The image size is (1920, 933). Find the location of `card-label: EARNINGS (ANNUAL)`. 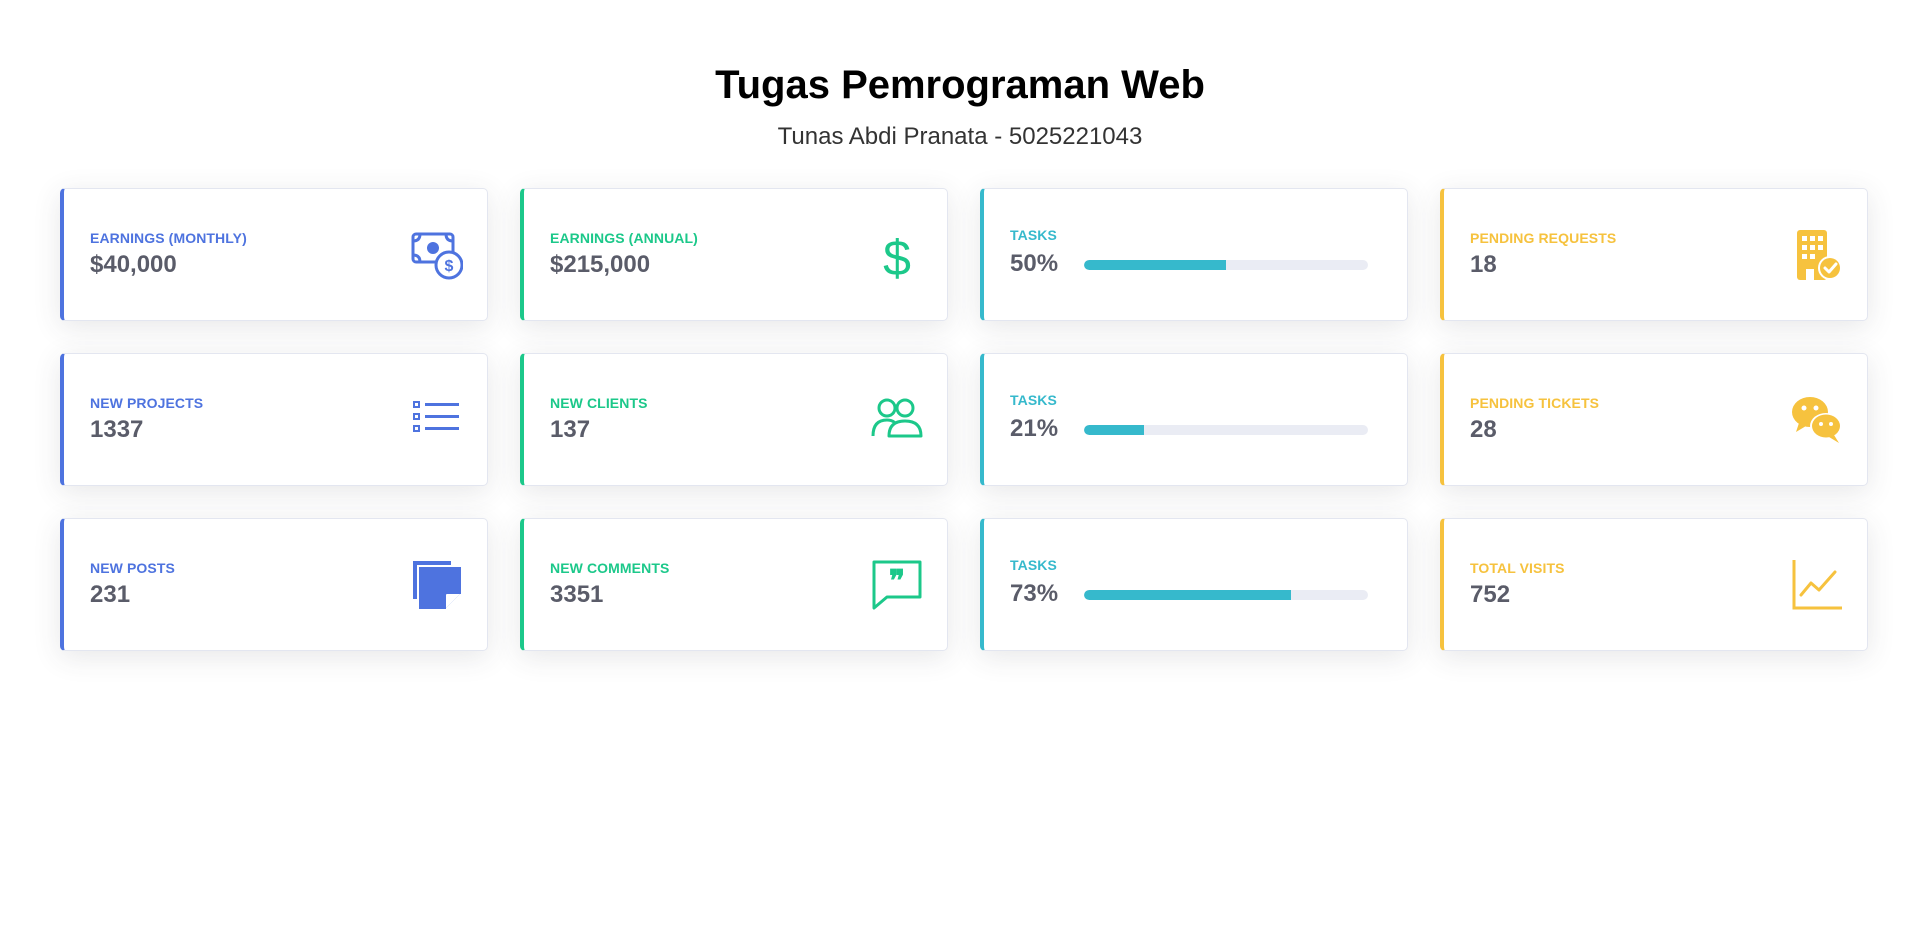

card-label: EARNINGS (ANNUAL) is located at coordinates (624, 238).